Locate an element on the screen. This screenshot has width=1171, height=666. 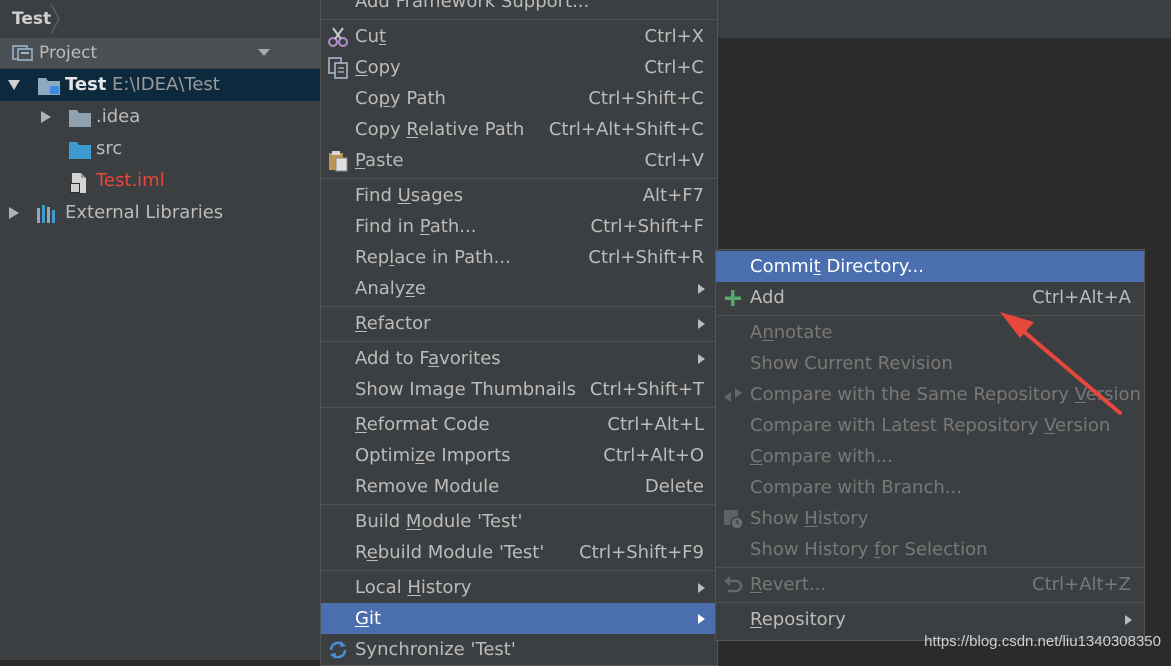
tree-item-idea: .idea is located at coordinates (160, 117).